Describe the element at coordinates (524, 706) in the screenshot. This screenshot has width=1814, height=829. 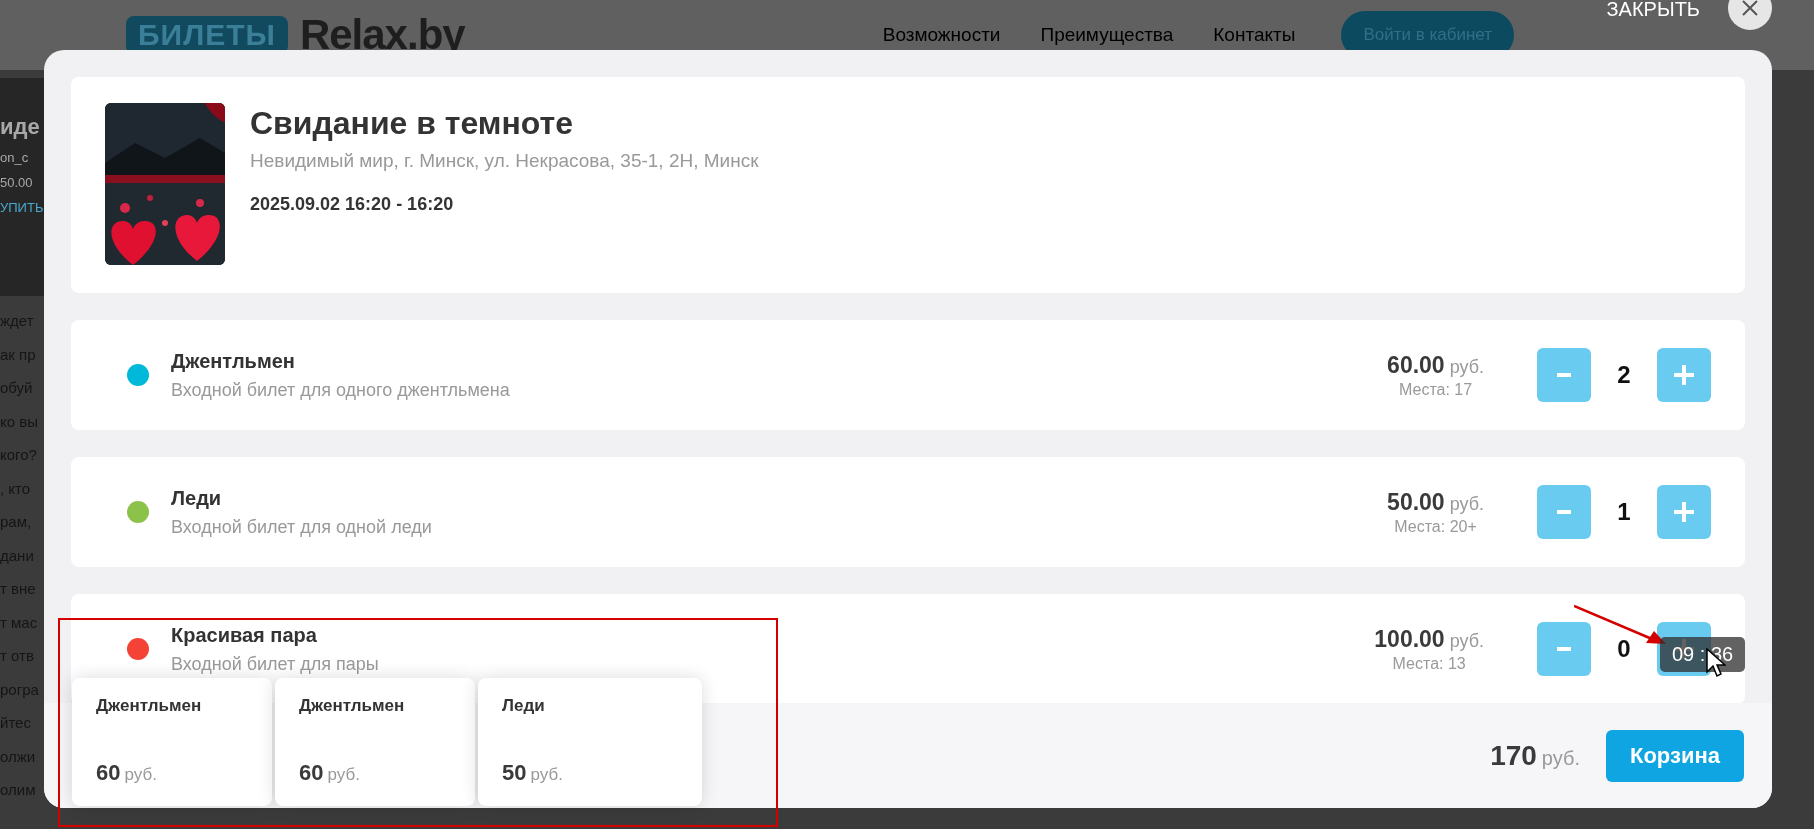
I see `cart-item-name: Леди` at that location.